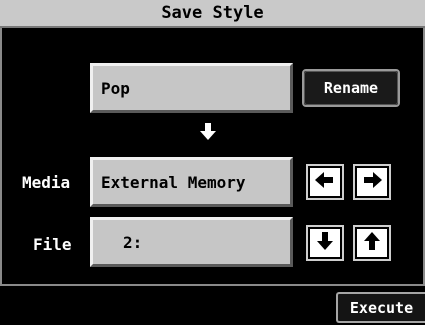 The height and width of the screenshot is (325, 425). Describe the element at coordinates (208, 134) in the screenshot. I see `down-arrow-indicator-icon` at that location.